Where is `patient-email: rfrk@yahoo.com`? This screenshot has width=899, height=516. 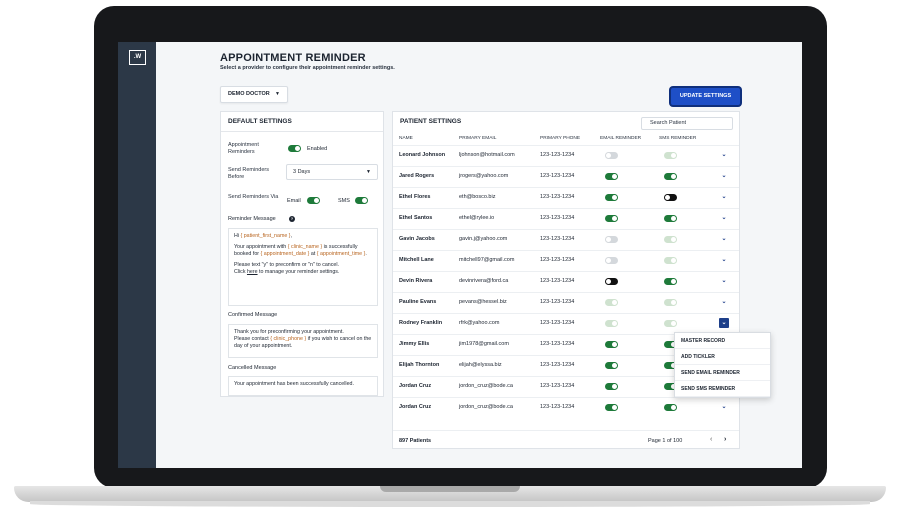 patient-email: rfrk@yahoo.com is located at coordinates (479, 323).